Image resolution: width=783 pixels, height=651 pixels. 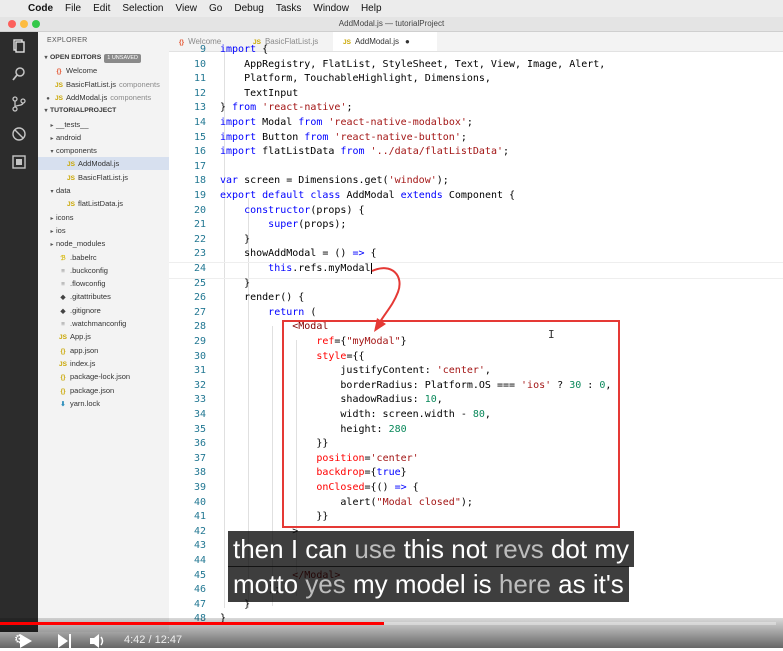 I want to click on open-editor-item: JS BasicFlatList.js components, so click(x=106, y=84).